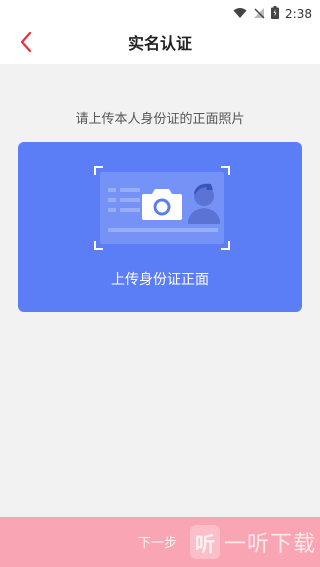  I want to click on watermark: 听 一听下载, so click(252, 542).